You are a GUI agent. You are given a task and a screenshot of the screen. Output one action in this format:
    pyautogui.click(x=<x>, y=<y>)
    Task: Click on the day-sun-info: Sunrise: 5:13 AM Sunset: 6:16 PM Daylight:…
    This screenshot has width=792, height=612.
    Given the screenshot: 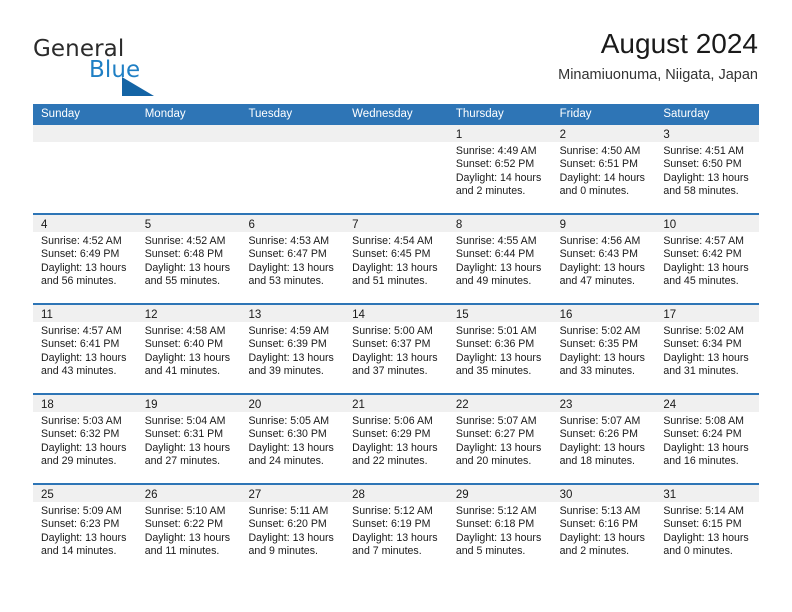 What is the action you would take?
    pyautogui.click(x=604, y=530)
    